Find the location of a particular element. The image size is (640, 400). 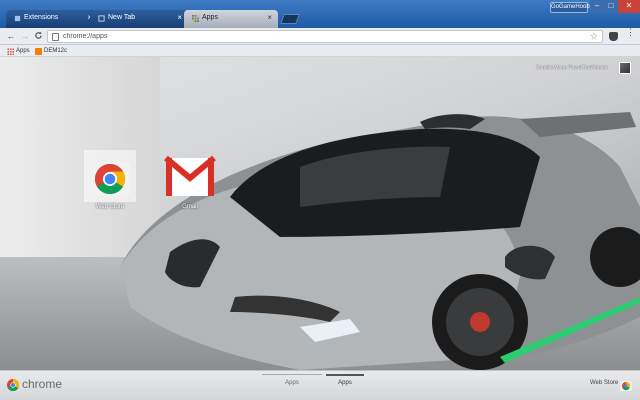

tab-extensions: Extensions × is located at coordinates (52, 19).